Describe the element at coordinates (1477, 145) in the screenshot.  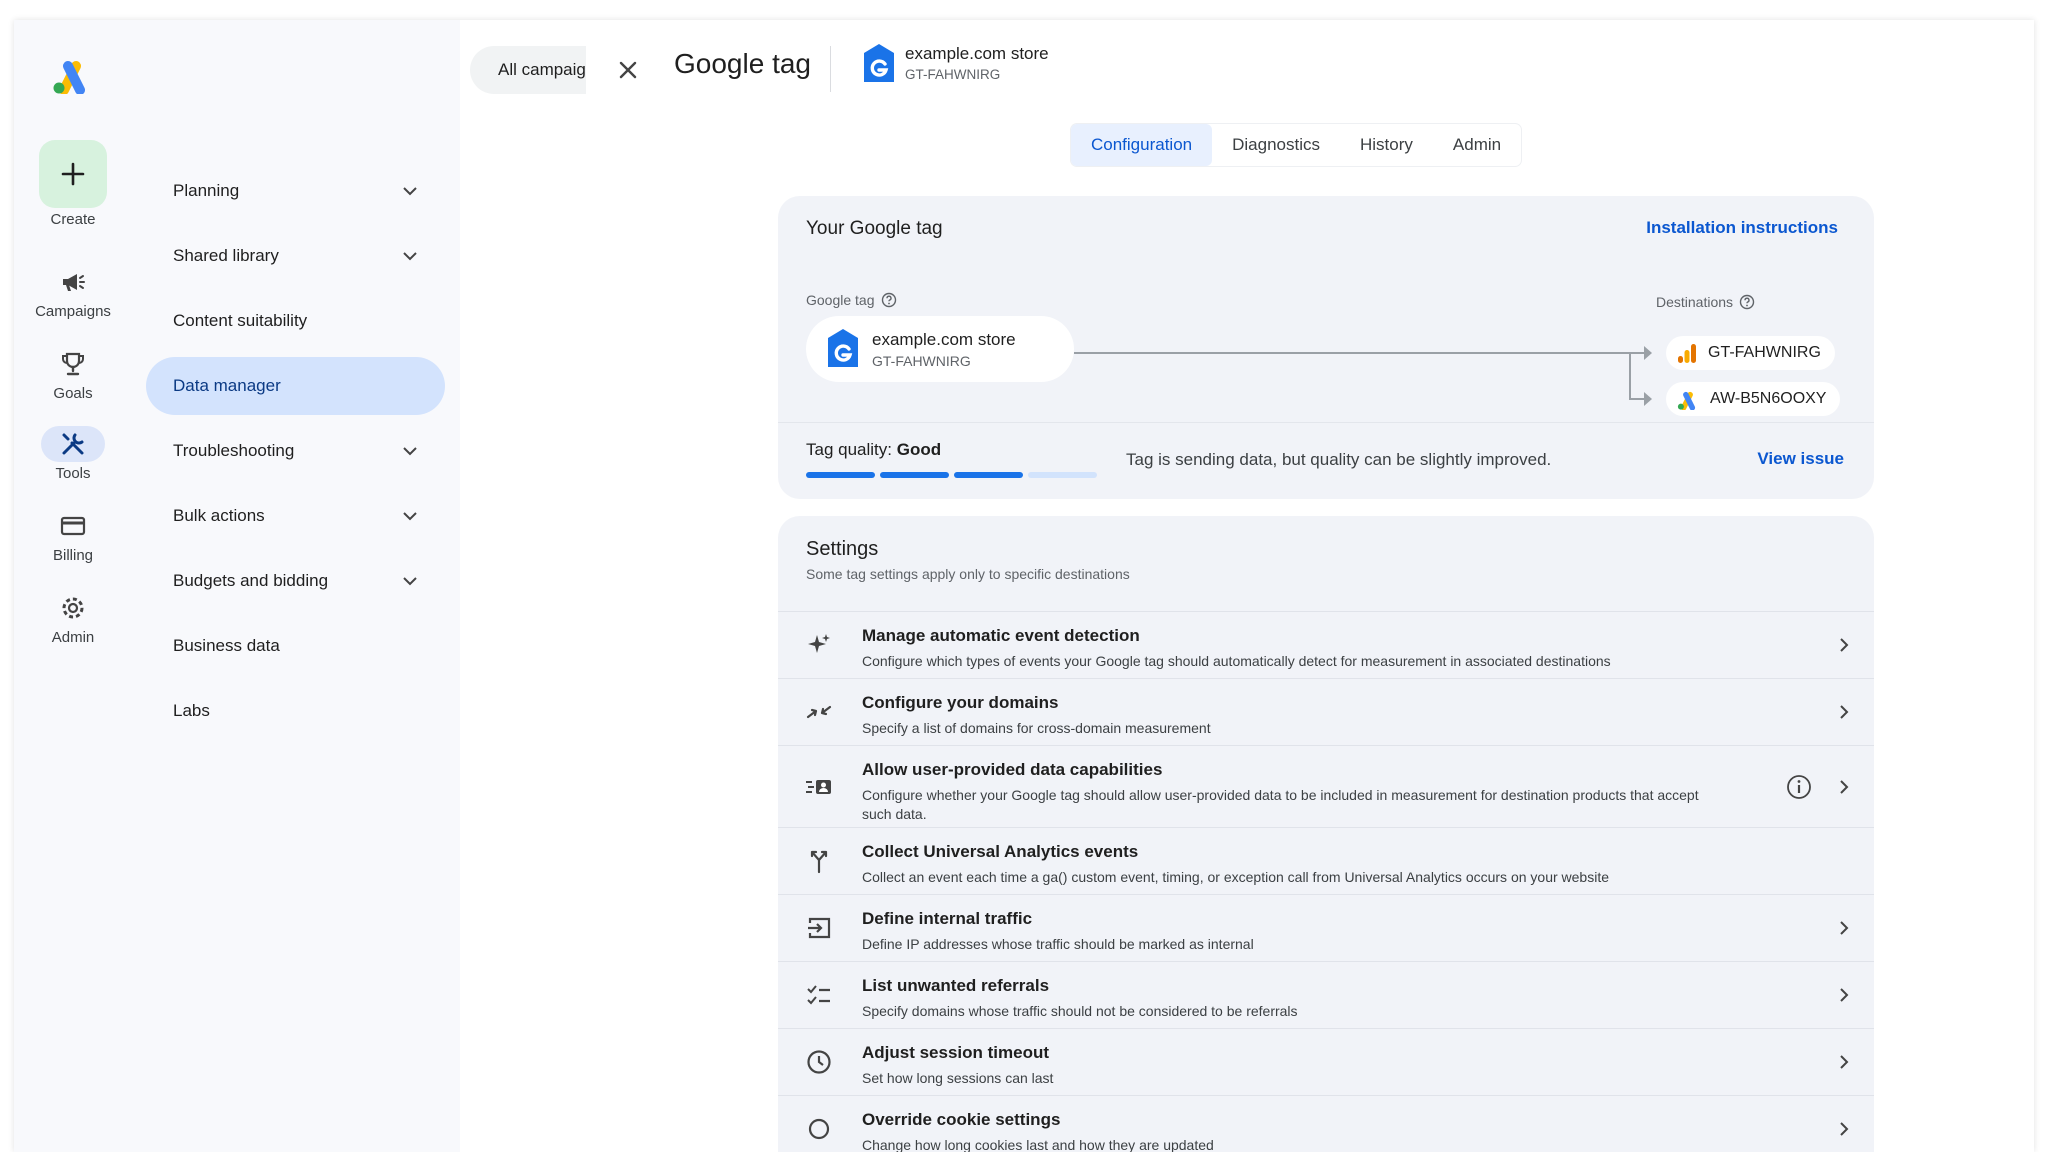
I see `tab-admin: Admin` at that location.